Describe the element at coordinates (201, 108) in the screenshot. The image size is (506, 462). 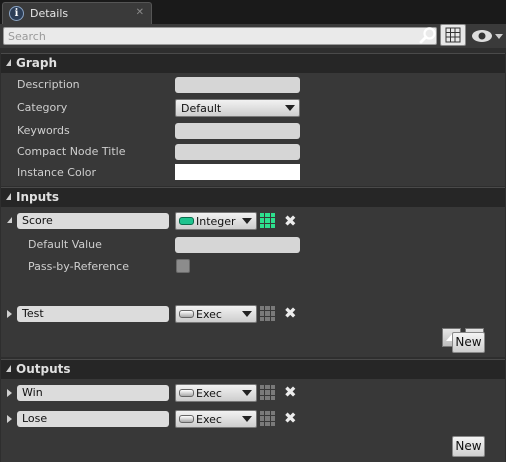
I see `category-value: Default` at that location.